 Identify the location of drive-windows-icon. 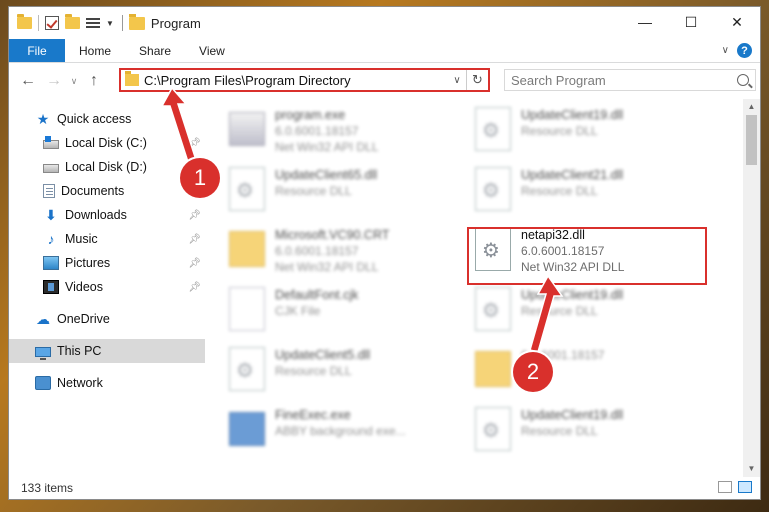
(51, 142).